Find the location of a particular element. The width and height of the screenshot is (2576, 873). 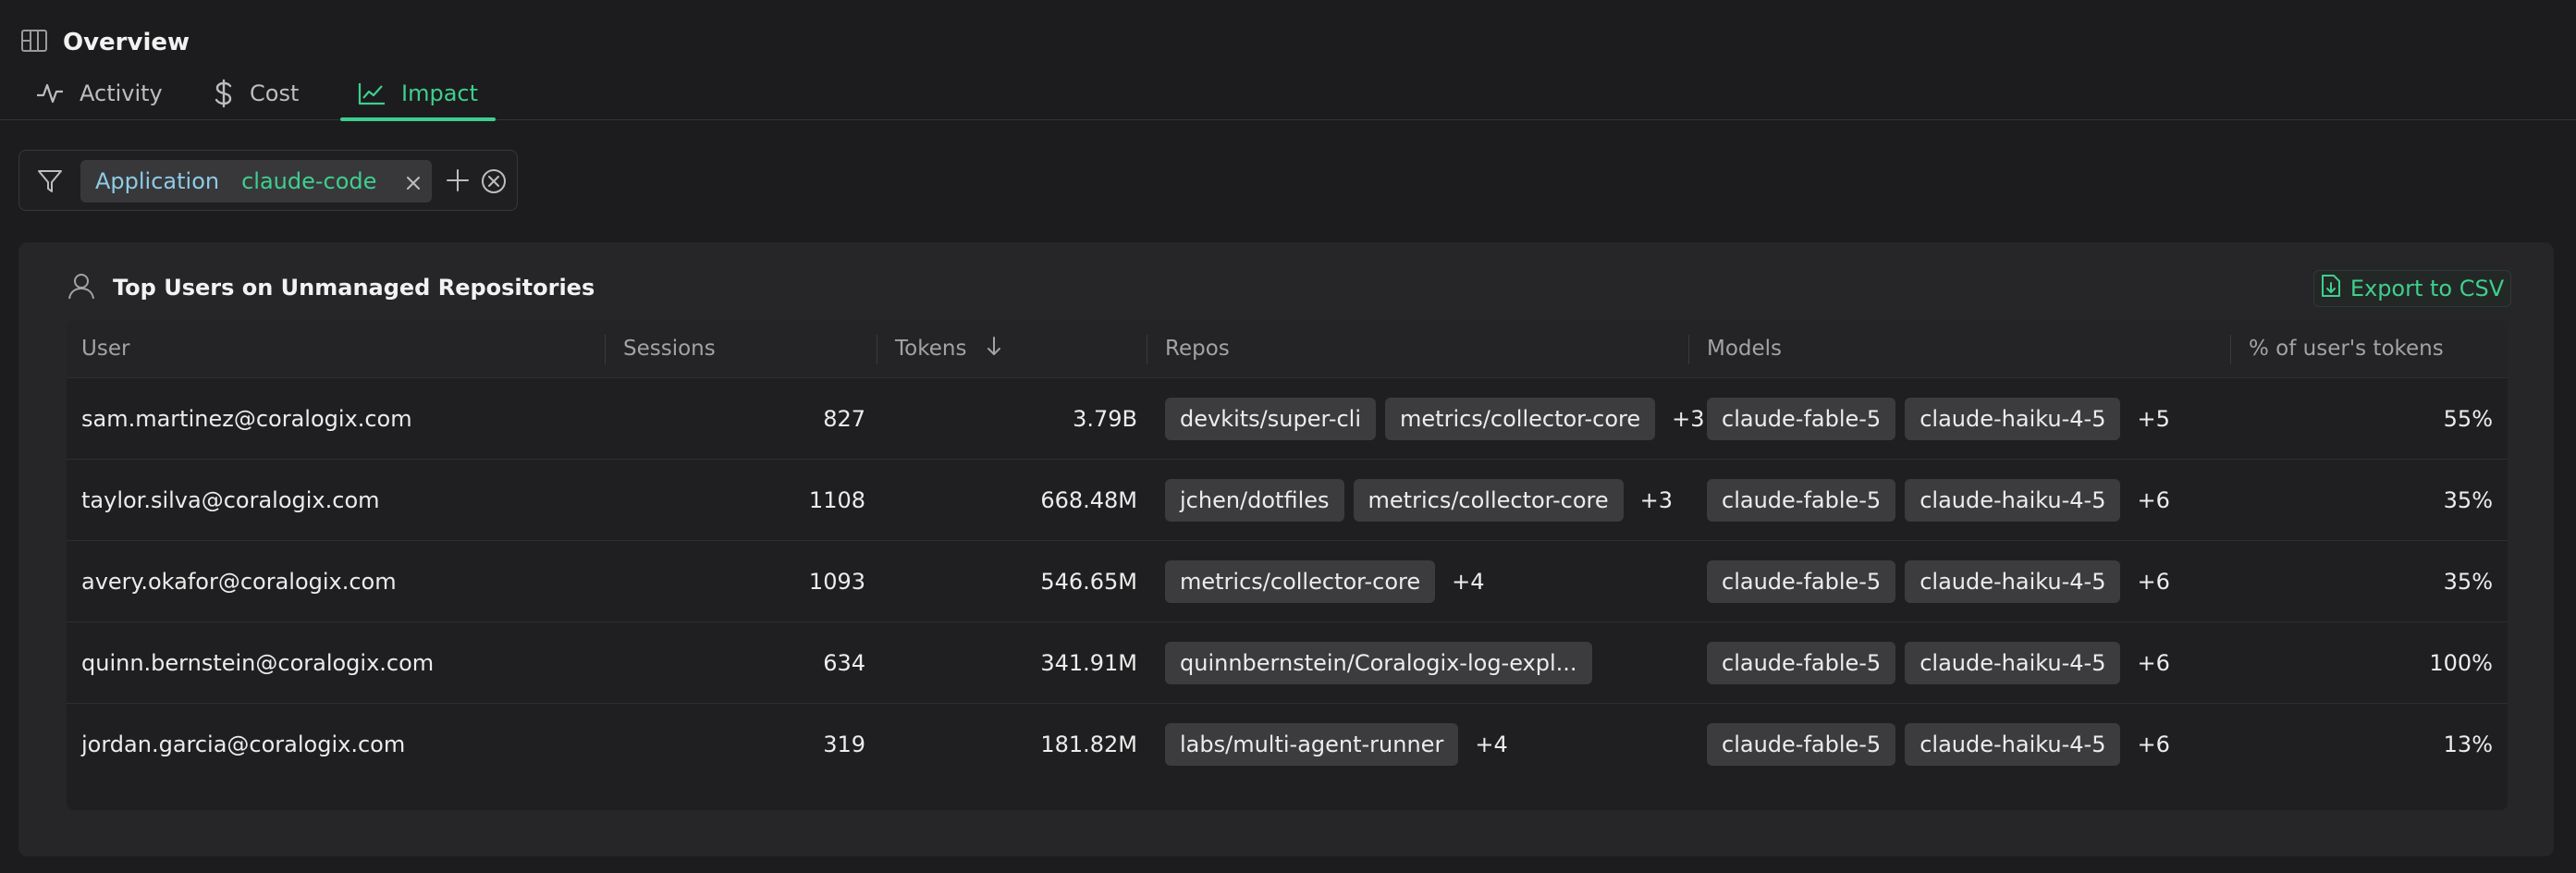

tab-cost: Cost is located at coordinates (256, 93).